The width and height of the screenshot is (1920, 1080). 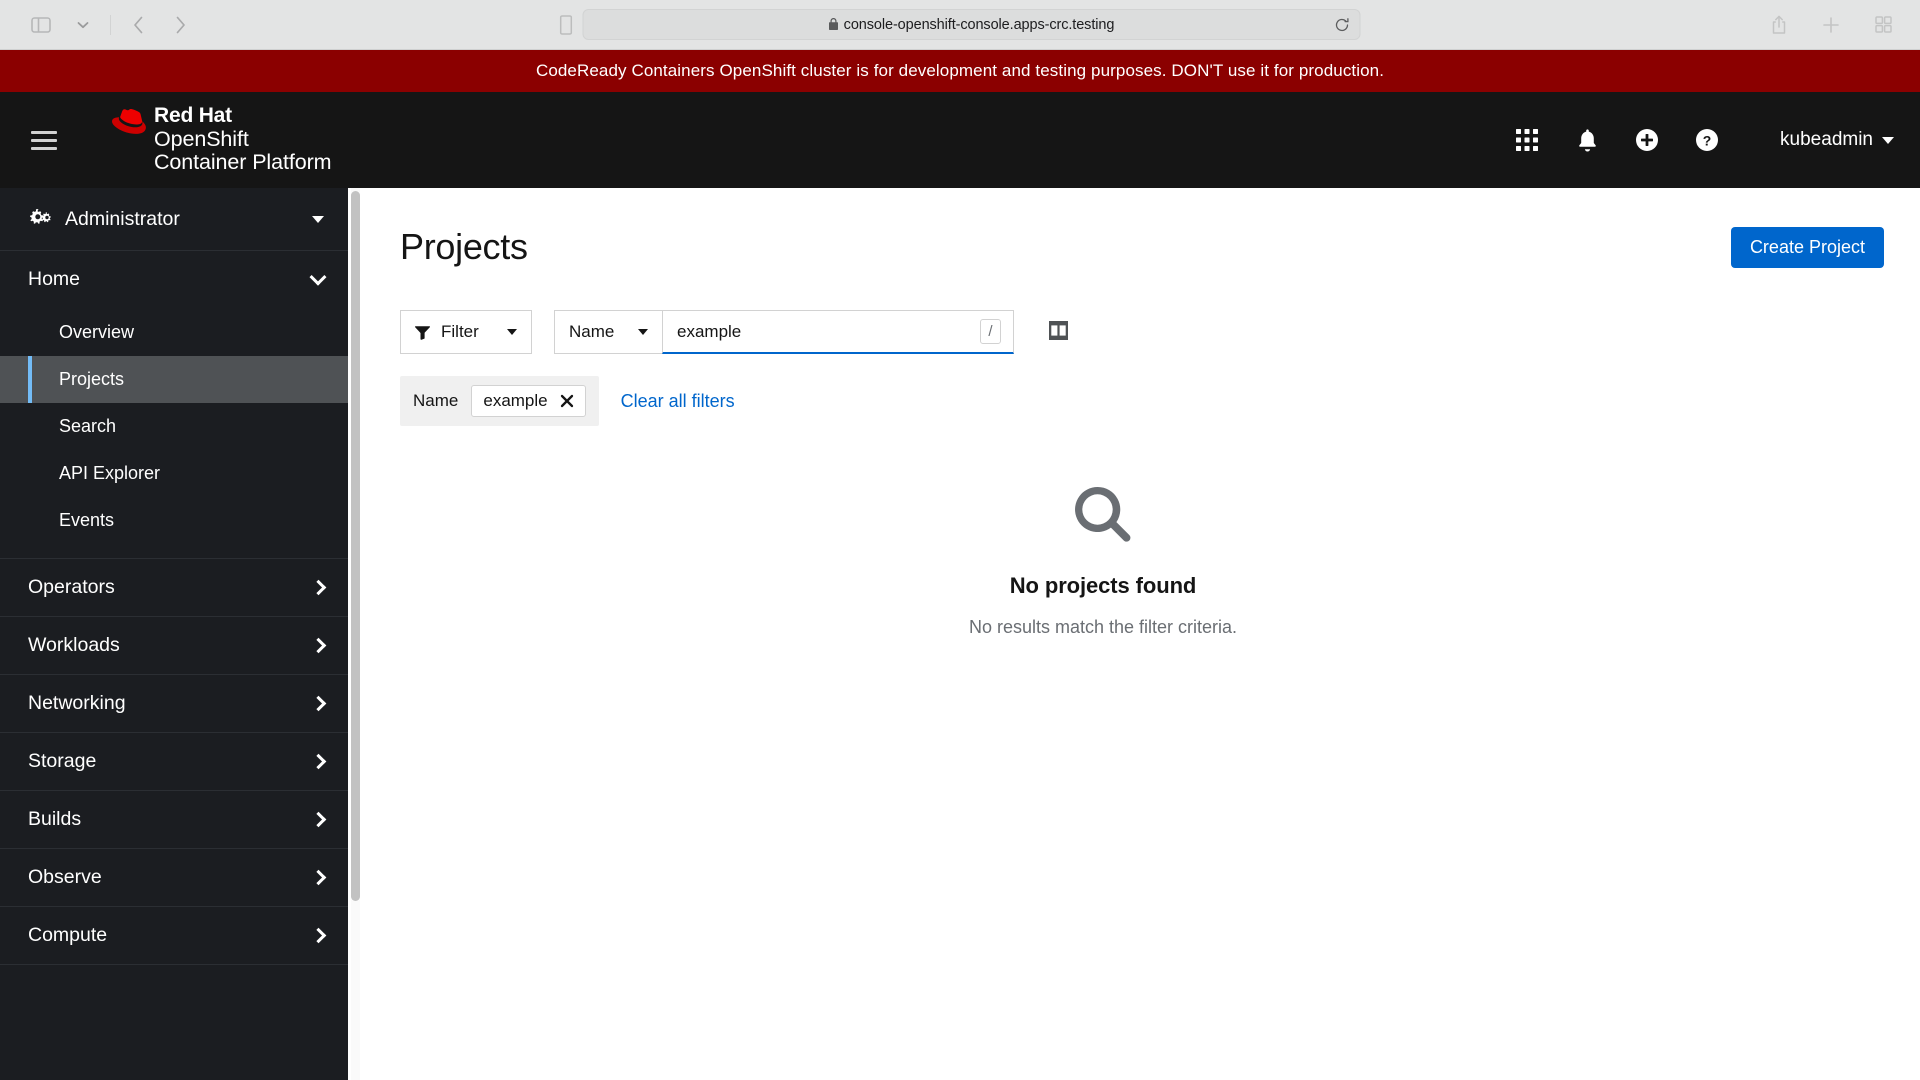 What do you see at coordinates (1587, 140) in the screenshot?
I see `bell-icon` at bounding box center [1587, 140].